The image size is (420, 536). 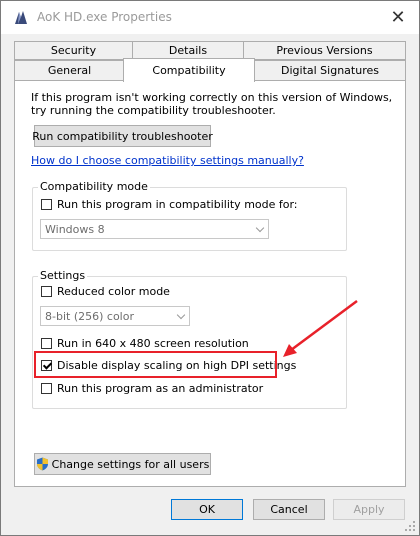 I want to click on ok-button: OK, so click(x=207, y=509).